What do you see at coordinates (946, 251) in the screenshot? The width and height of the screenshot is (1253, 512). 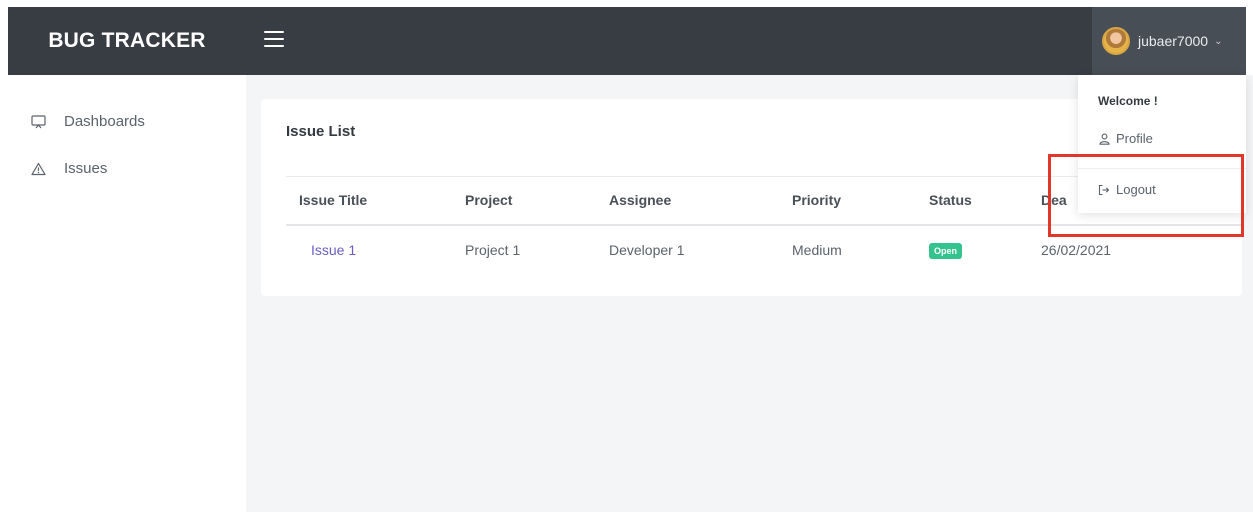 I see `status-badge: Open` at bounding box center [946, 251].